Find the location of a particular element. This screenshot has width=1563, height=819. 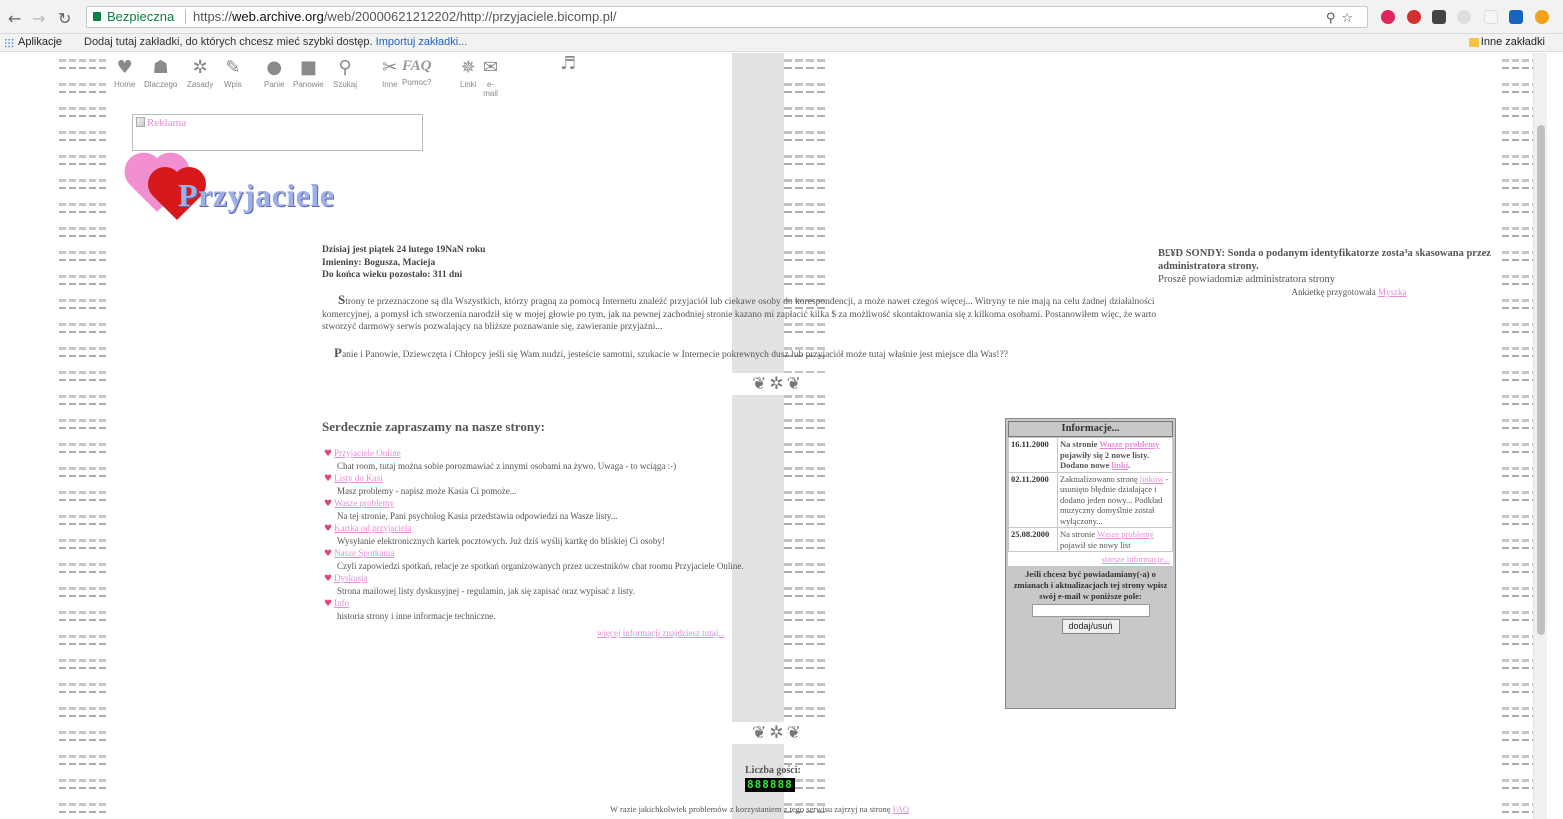

list-item: ♥ Przyjaciele Online is located at coordinates (554, 453).